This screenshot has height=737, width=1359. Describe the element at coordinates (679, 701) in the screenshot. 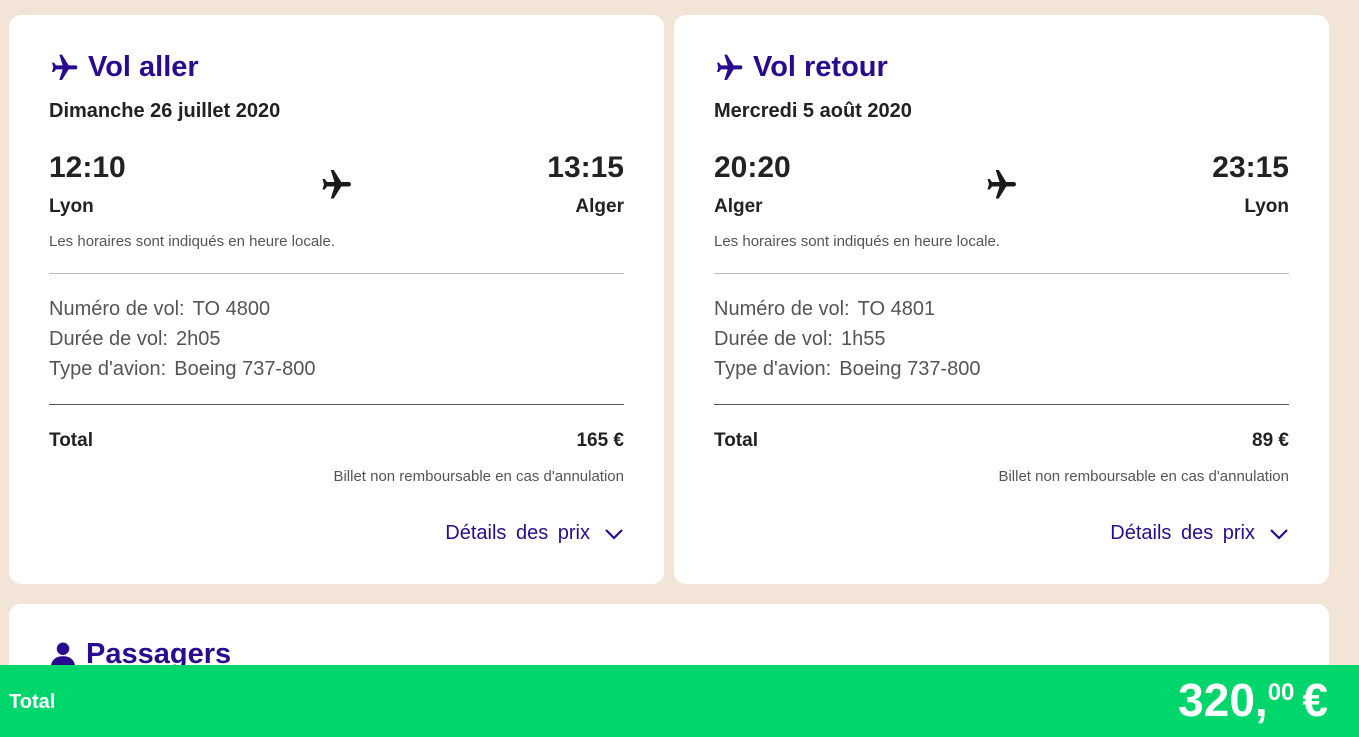

I see `total-footer-bar: Total 320,00 €` at that location.